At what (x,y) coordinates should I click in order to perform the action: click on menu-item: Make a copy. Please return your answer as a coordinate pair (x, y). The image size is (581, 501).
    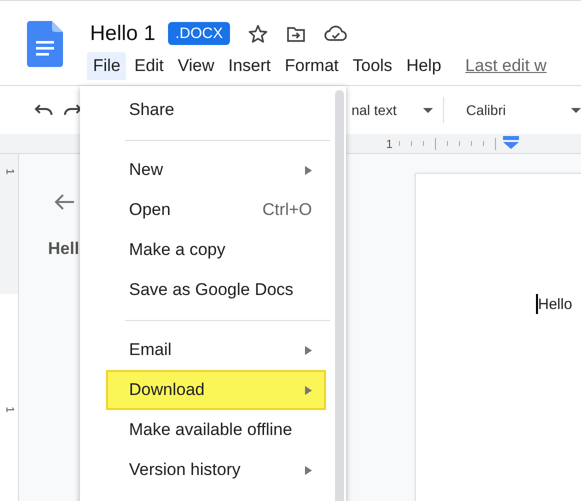
    Looking at the image, I should click on (207, 250).